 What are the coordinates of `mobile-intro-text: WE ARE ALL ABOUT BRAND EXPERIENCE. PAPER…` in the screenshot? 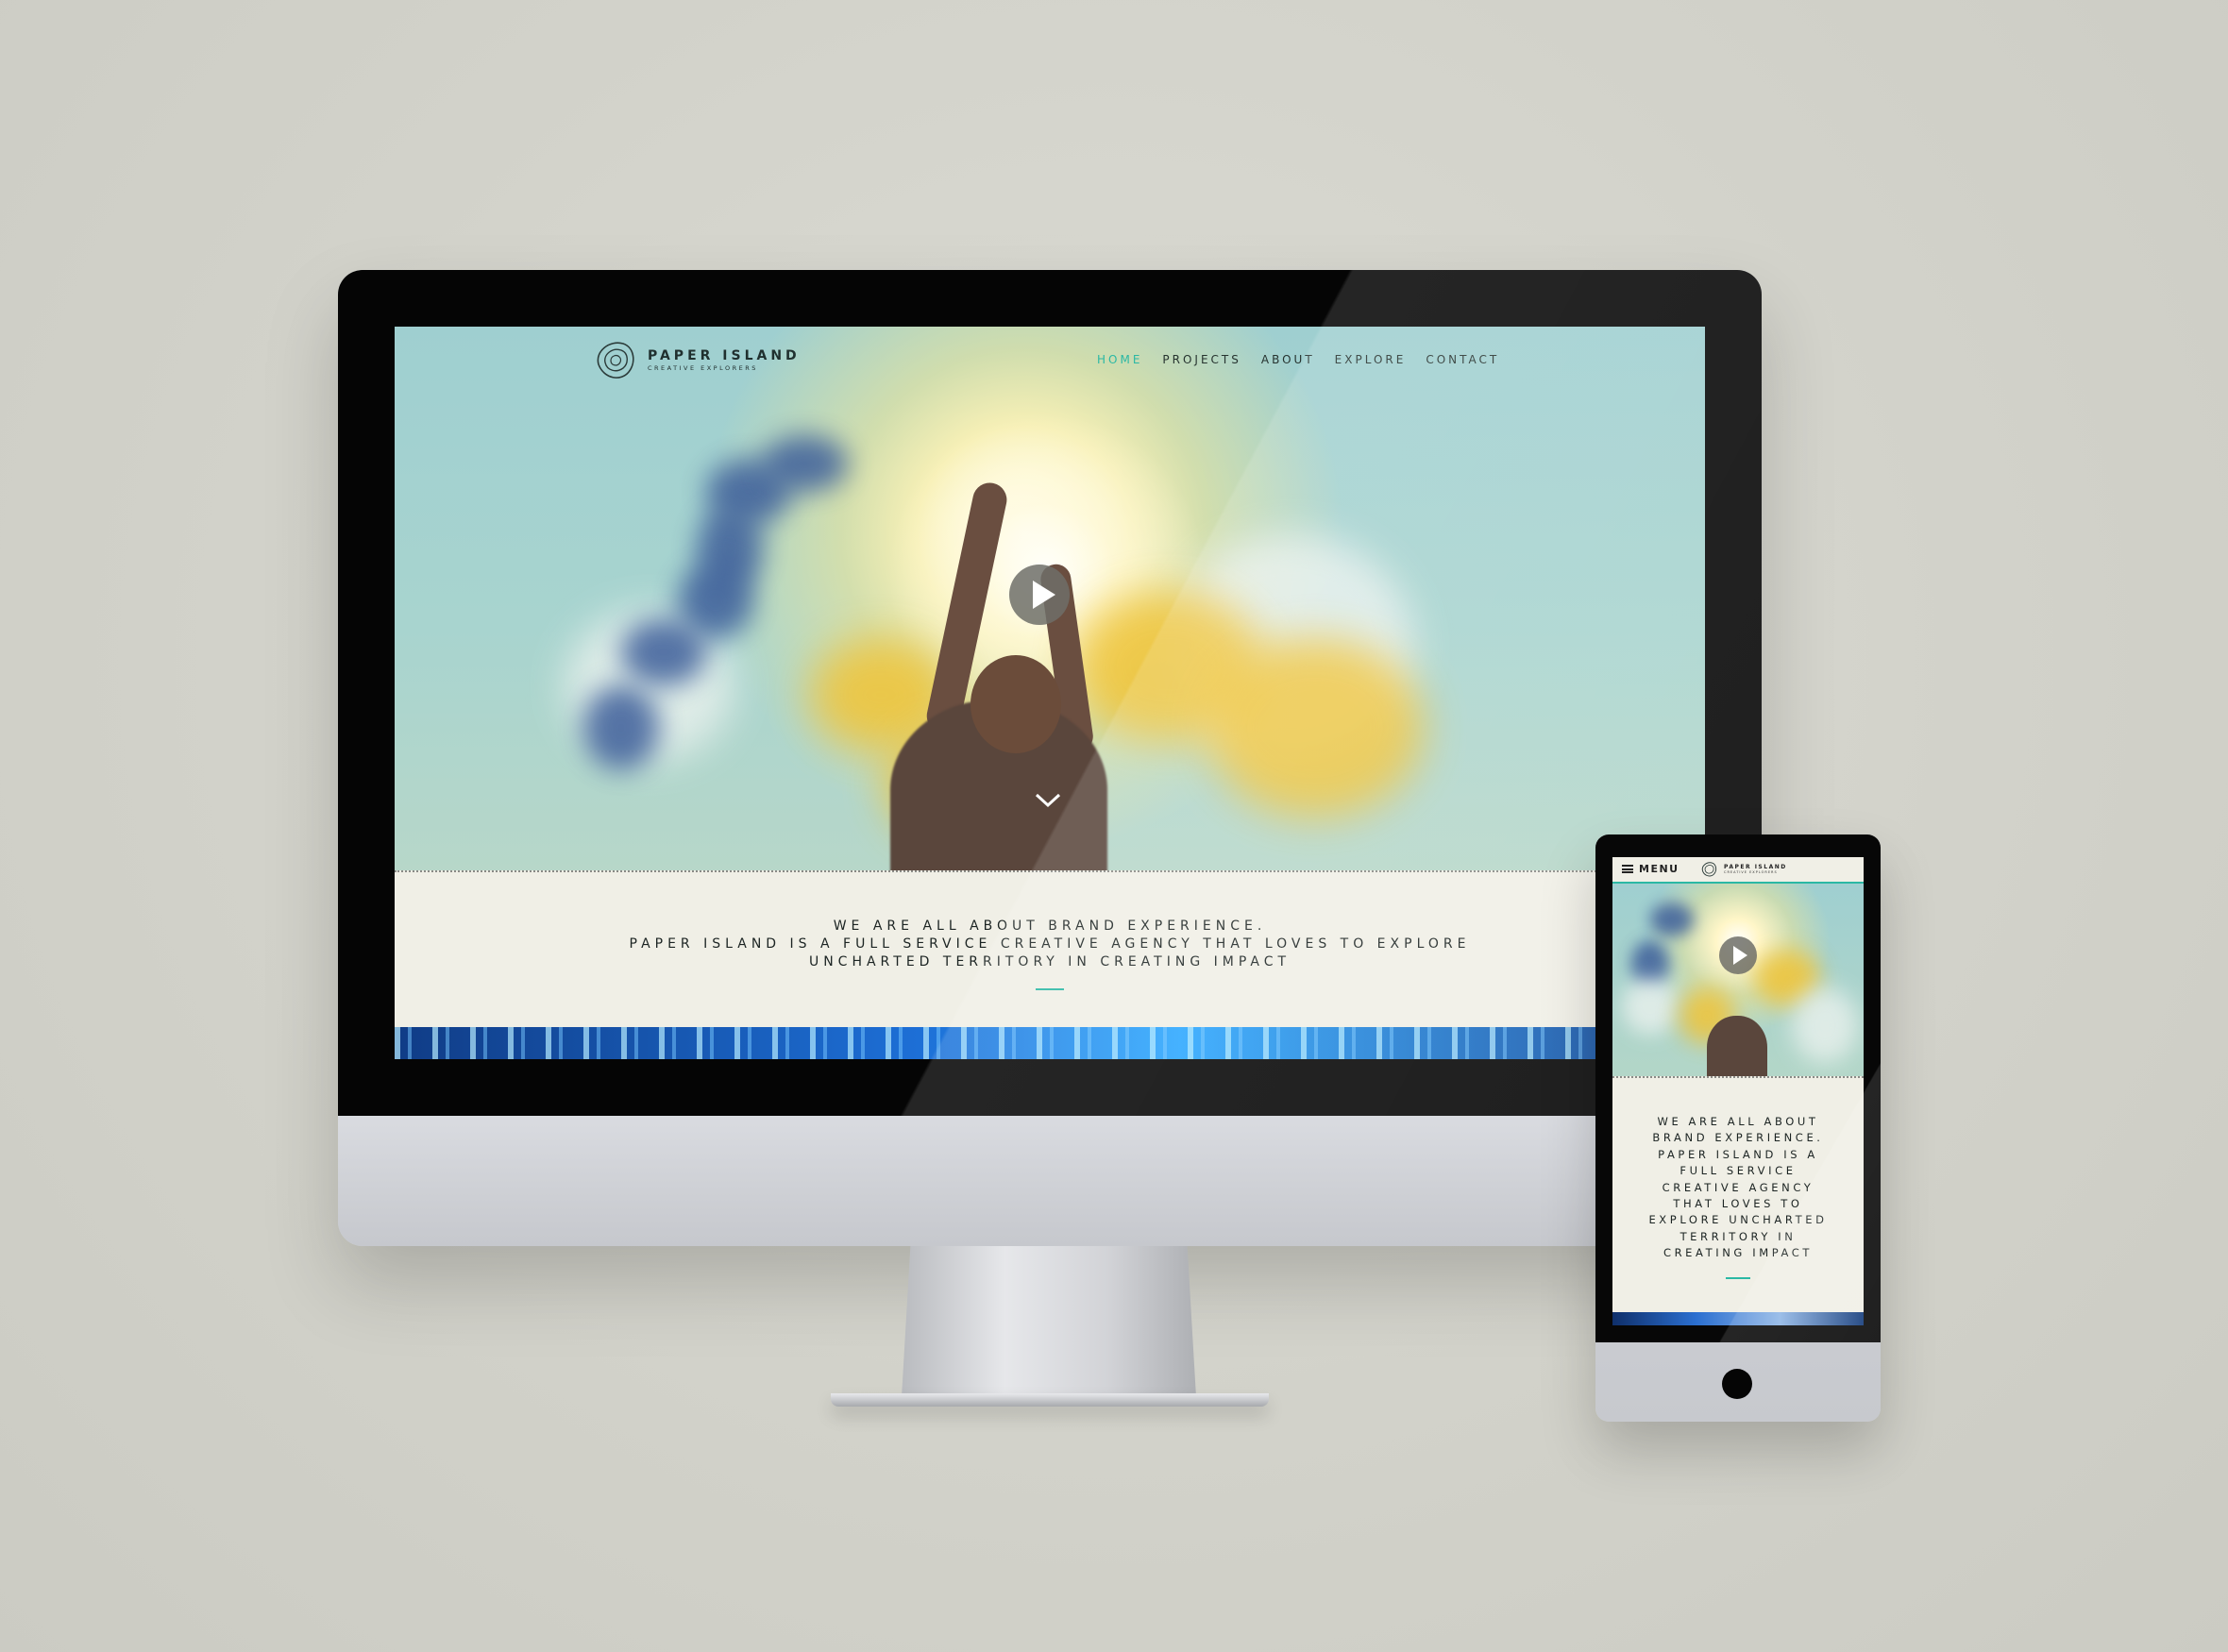 It's located at (1738, 1187).